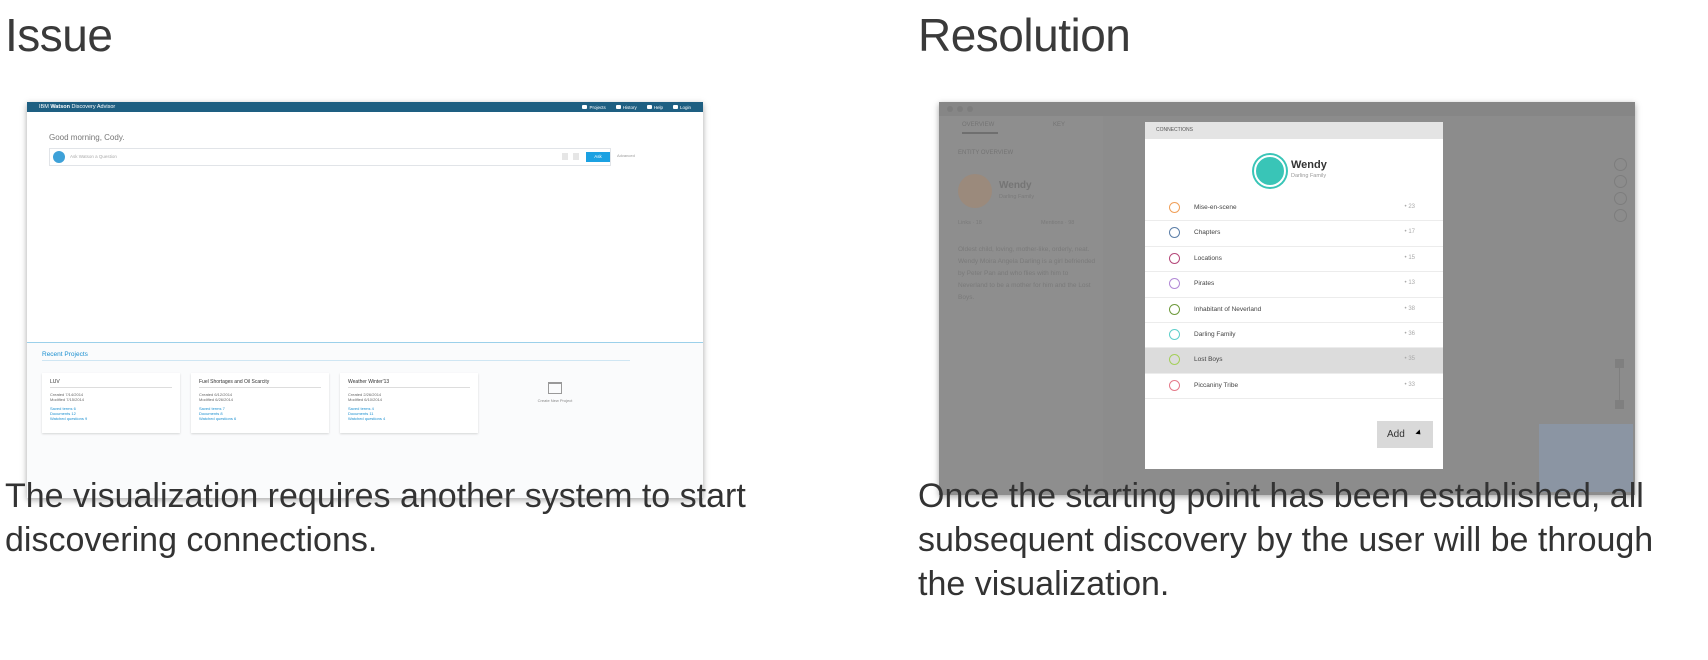 This screenshot has height=660, width=1708. I want to click on issue-caption-line: discovering connections., so click(191, 540).